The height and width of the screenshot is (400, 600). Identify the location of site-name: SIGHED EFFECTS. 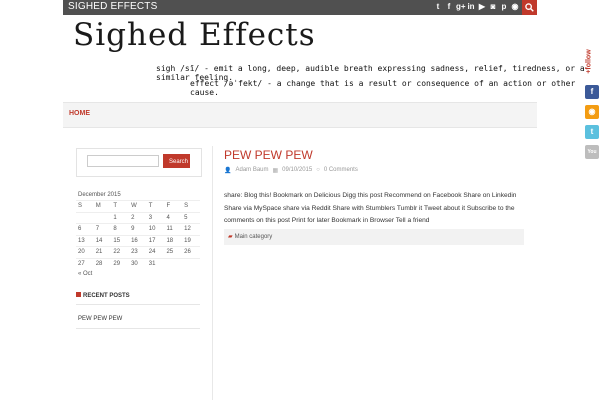
(112, 6).